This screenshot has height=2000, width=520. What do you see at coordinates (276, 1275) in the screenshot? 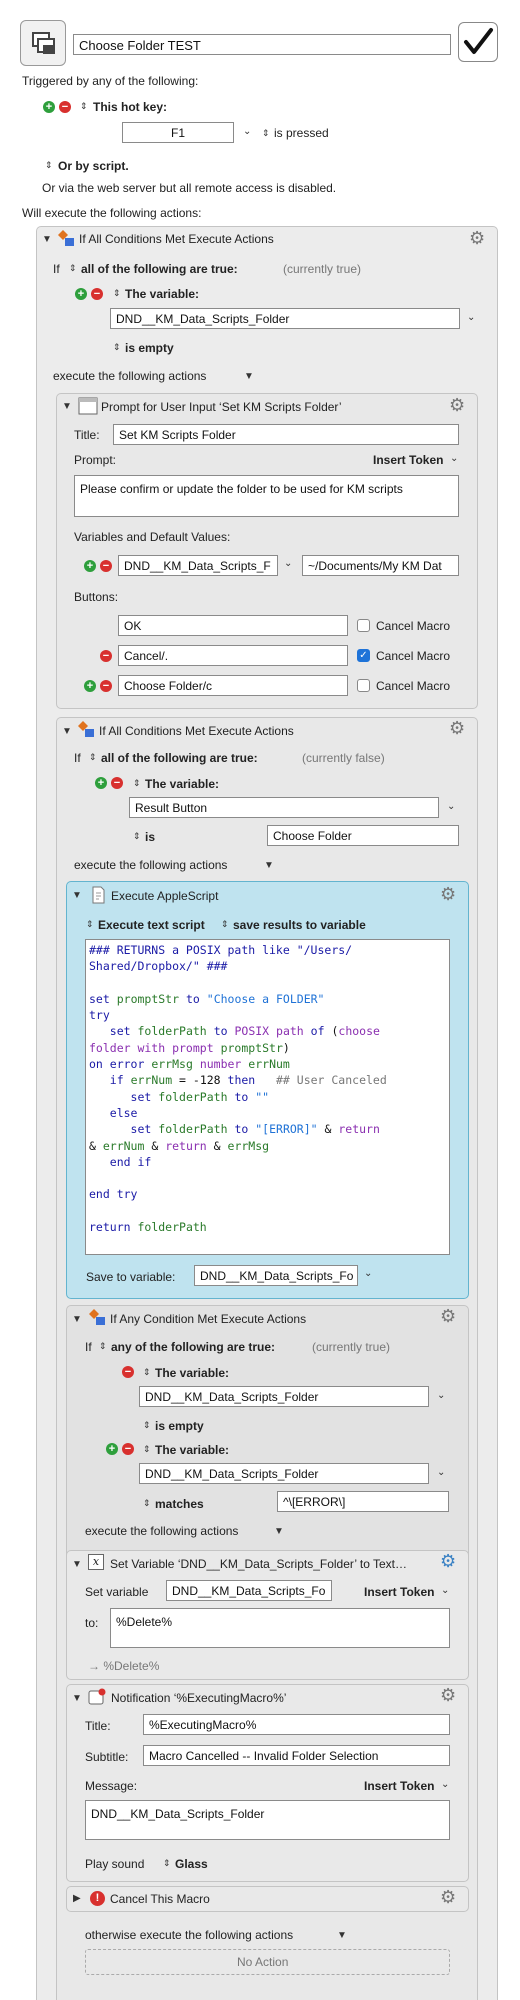
I see `save-variable-field: DND__KM_Data_Scripts_Fo` at bounding box center [276, 1275].